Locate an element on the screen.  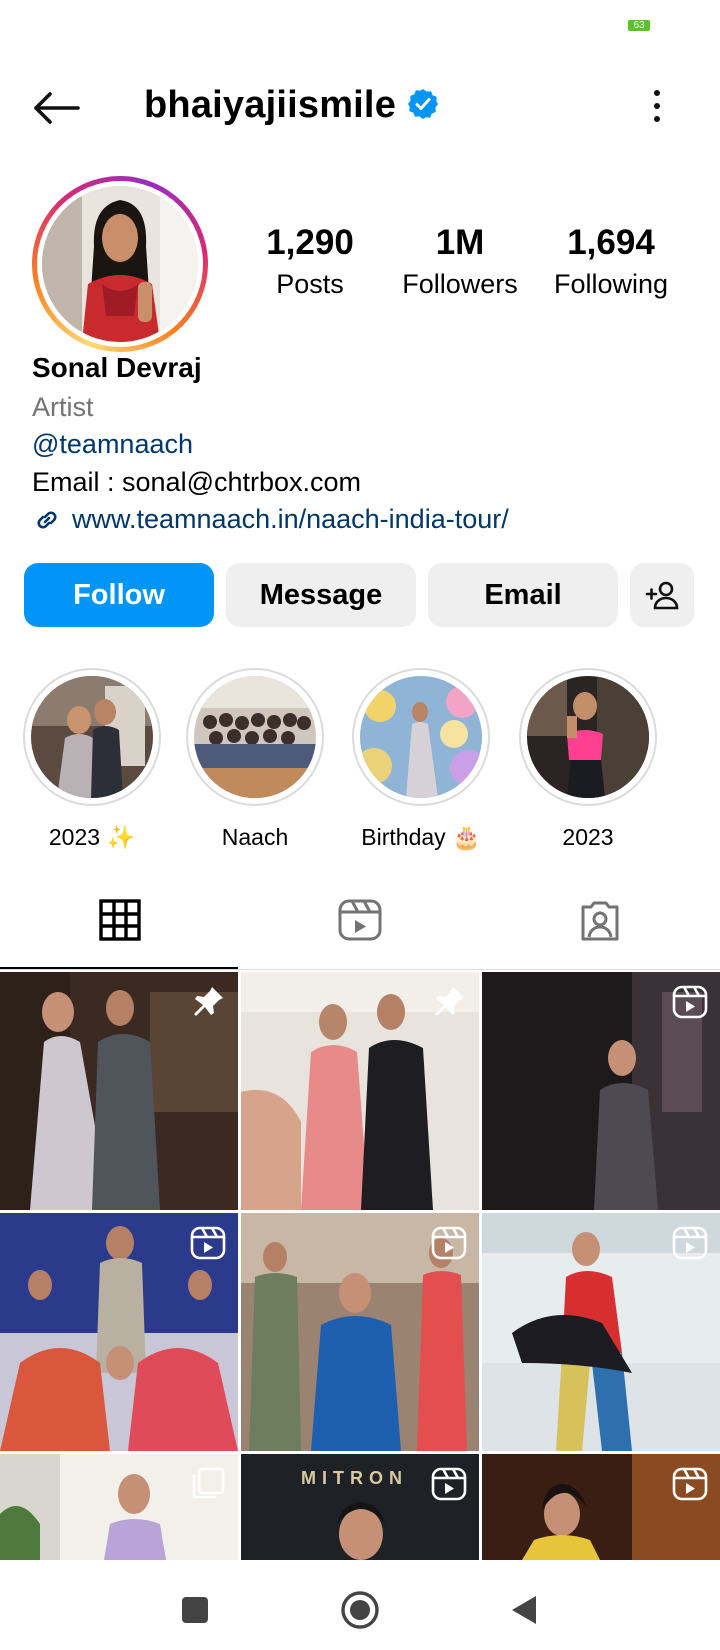
highlight-label: Naach is located at coordinates (255, 837).